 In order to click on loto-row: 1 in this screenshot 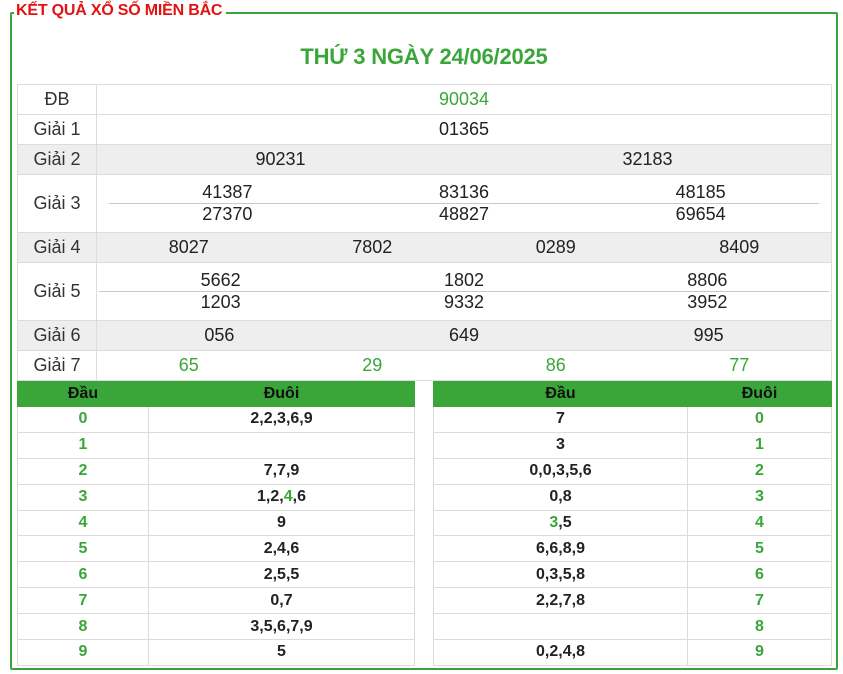, I will do `click(216, 445)`.